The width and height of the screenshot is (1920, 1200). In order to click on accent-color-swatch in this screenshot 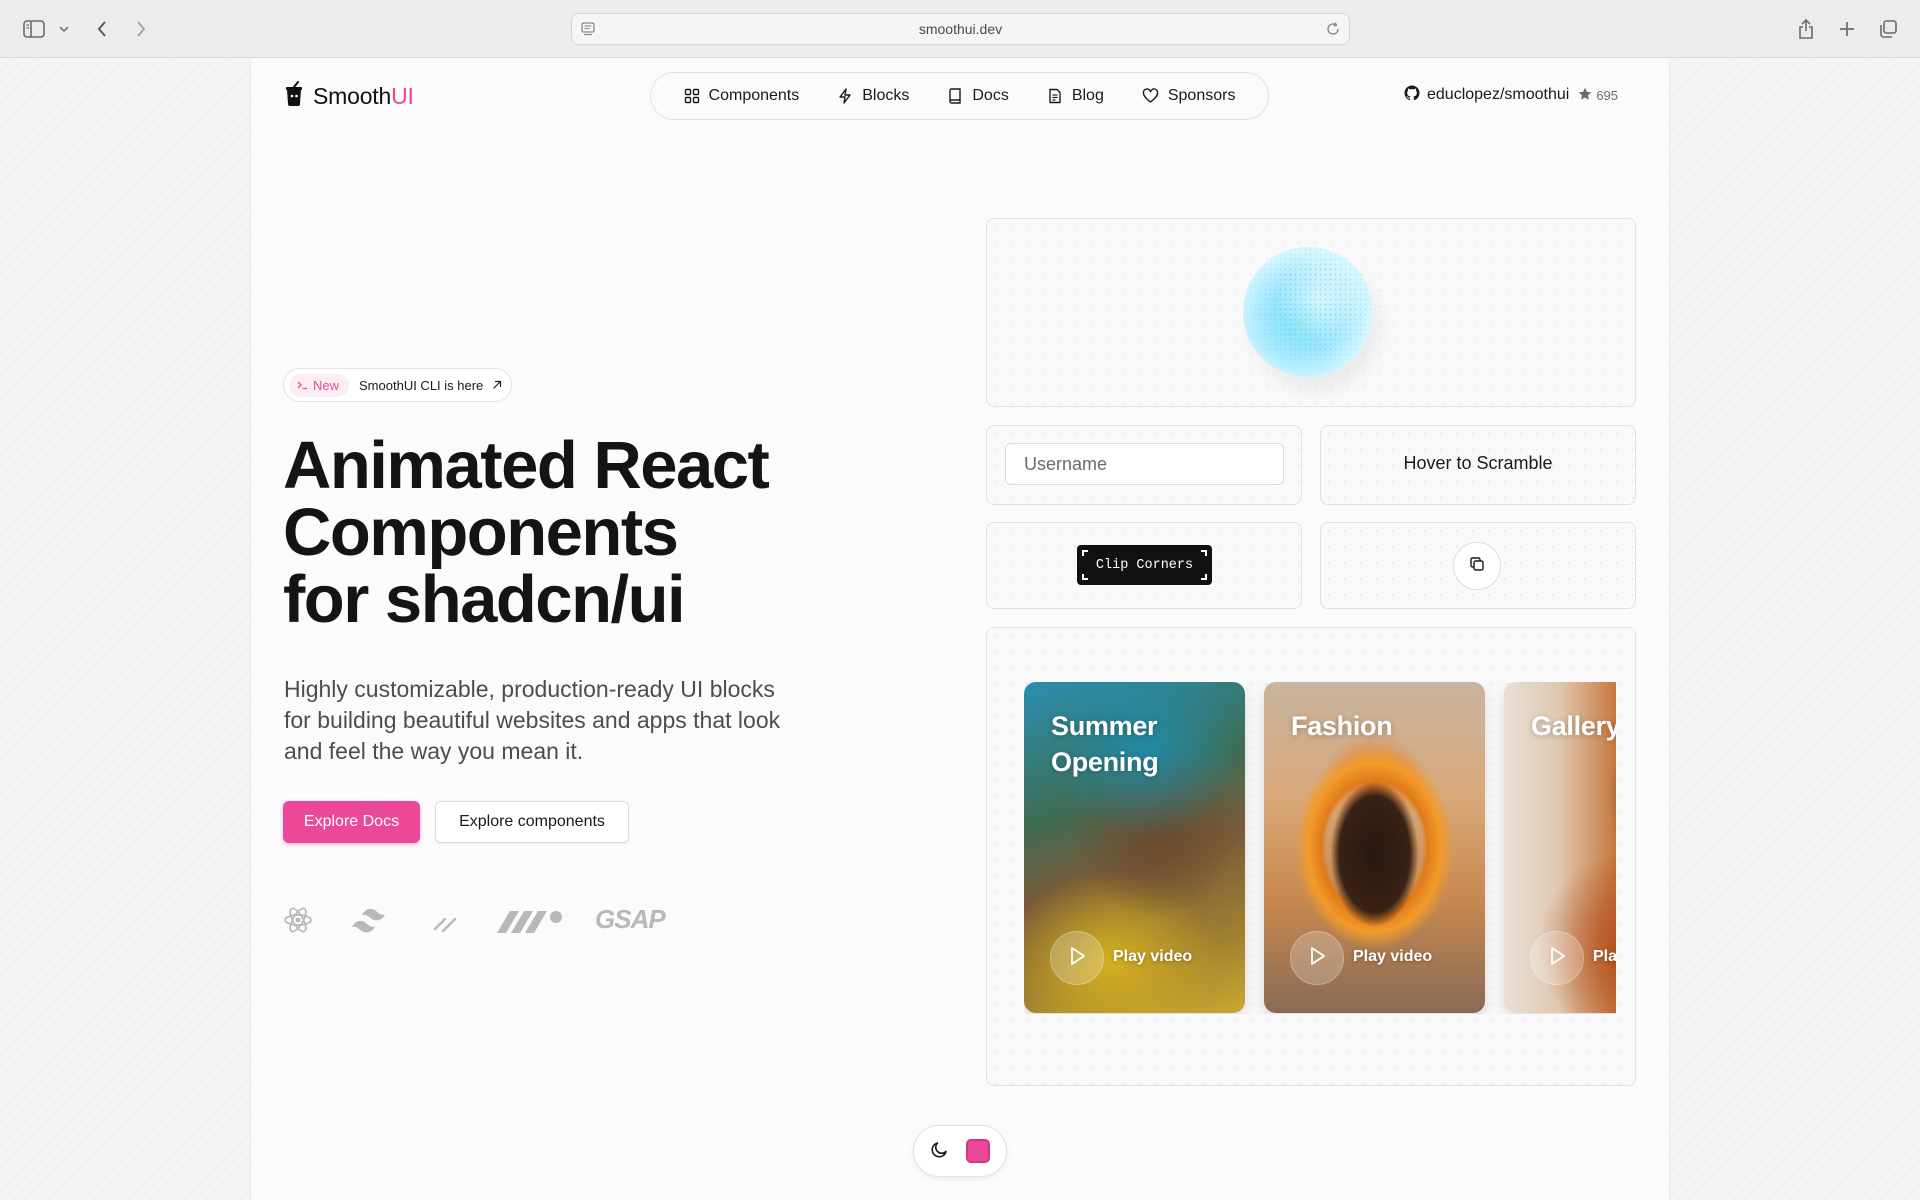, I will do `click(978, 1151)`.